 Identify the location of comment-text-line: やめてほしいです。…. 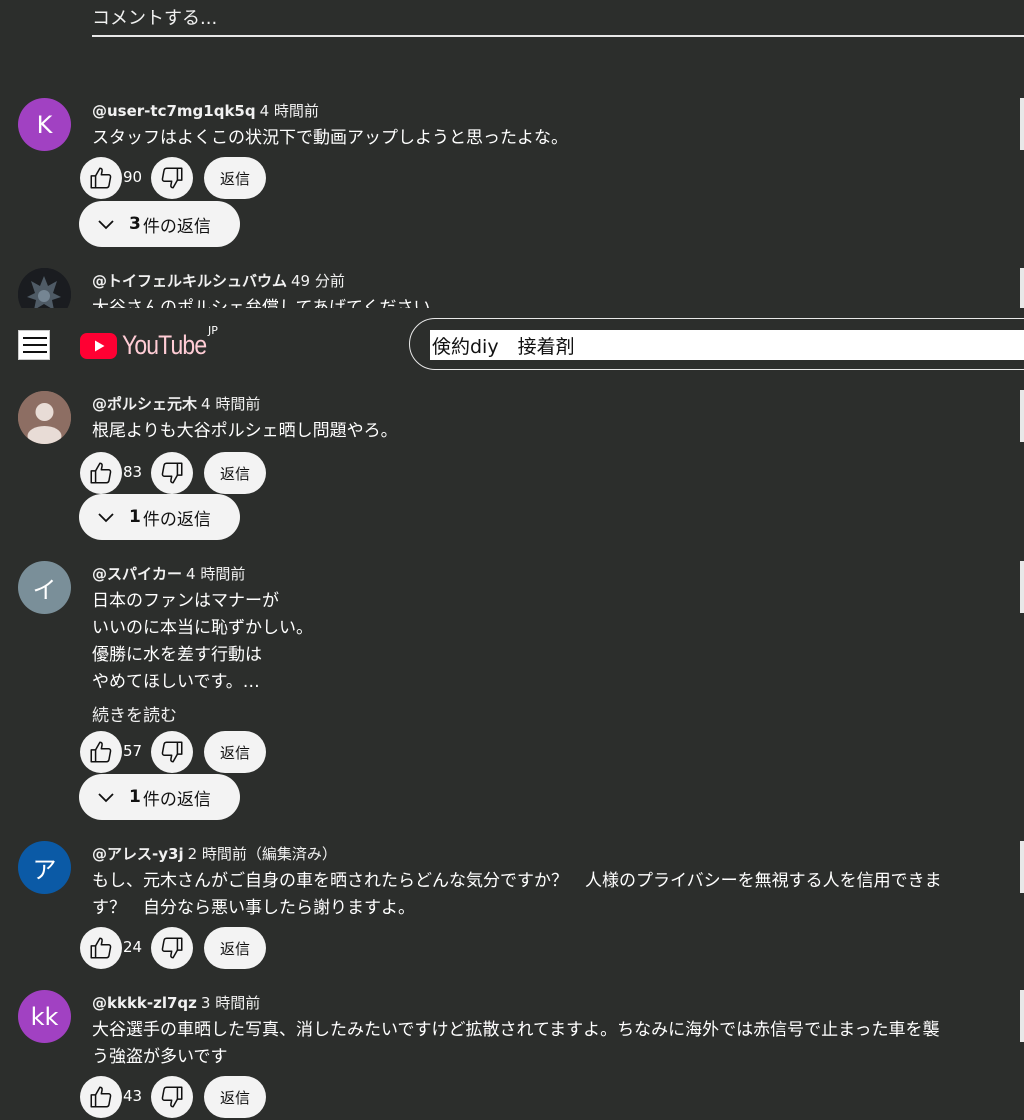
(176, 682).